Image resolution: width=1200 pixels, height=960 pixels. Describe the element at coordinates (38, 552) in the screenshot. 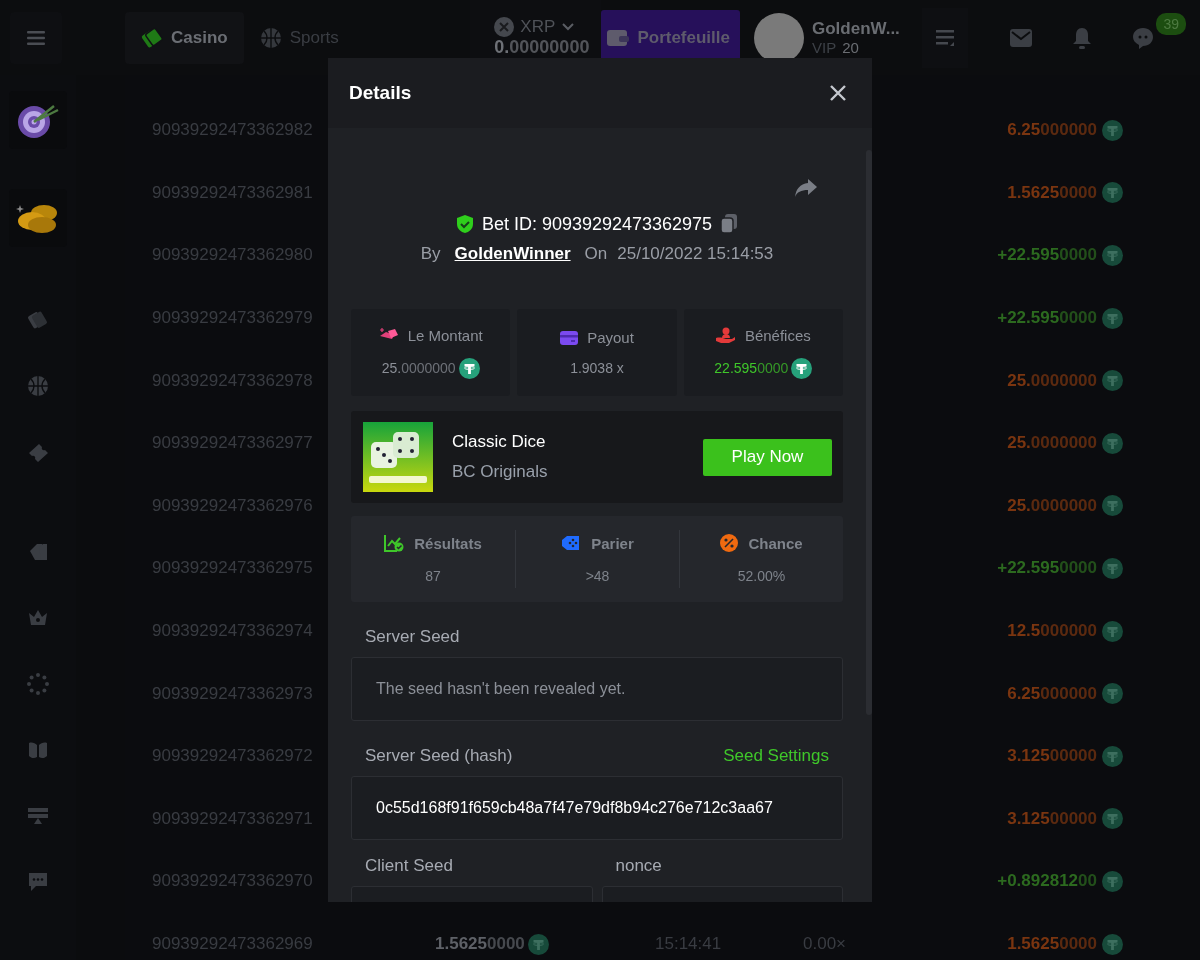

I see `tags-icon` at that location.